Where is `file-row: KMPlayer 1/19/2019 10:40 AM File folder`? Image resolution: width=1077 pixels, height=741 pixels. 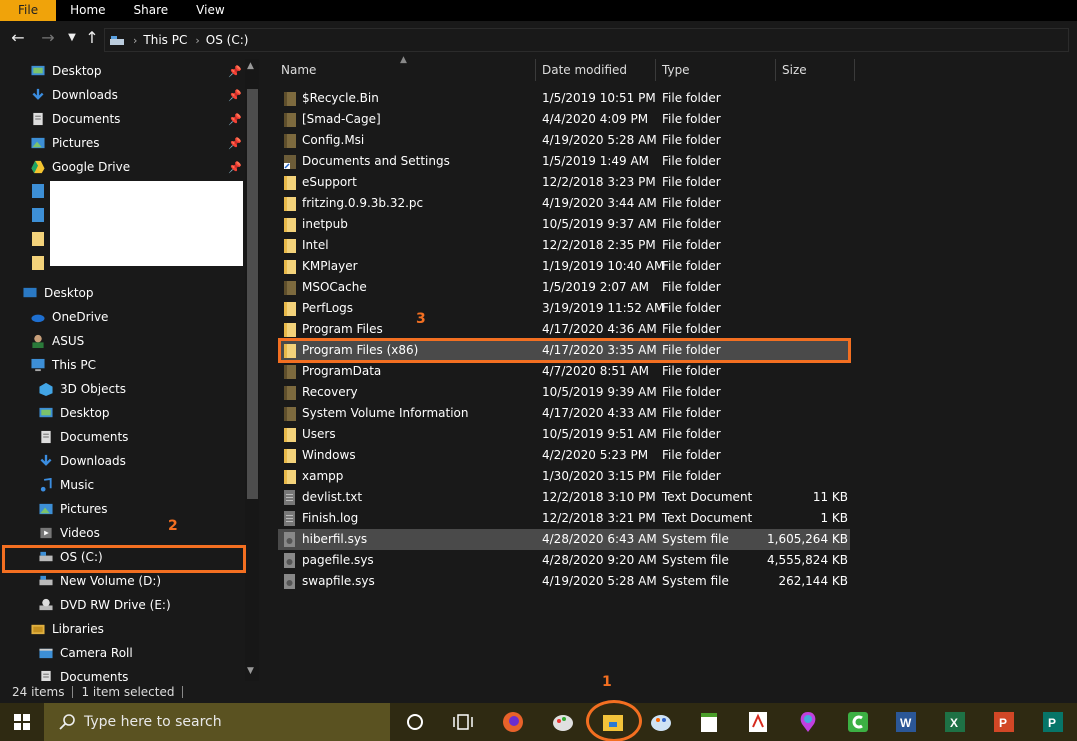
file-row: KMPlayer 1/19/2019 10:40 AM File folder is located at coordinates (564, 266).